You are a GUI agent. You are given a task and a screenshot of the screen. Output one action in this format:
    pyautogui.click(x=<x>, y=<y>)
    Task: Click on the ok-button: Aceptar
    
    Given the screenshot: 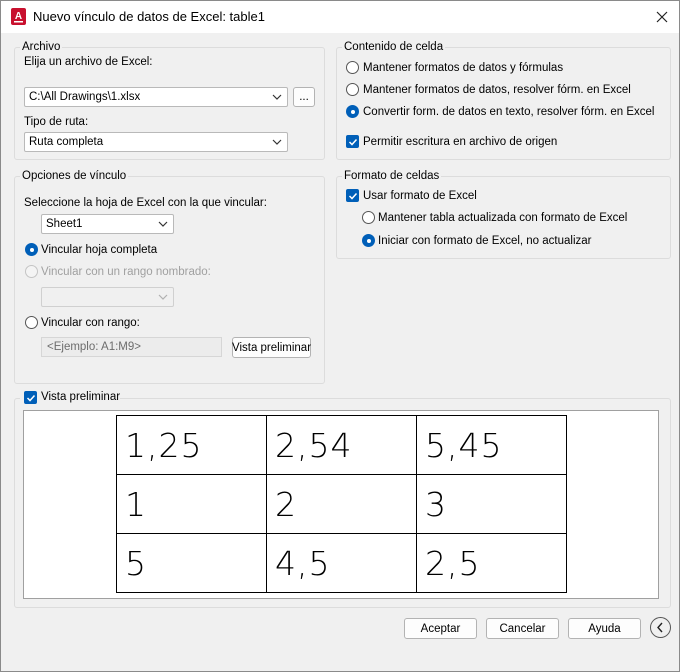 What is the action you would take?
    pyautogui.click(x=440, y=628)
    